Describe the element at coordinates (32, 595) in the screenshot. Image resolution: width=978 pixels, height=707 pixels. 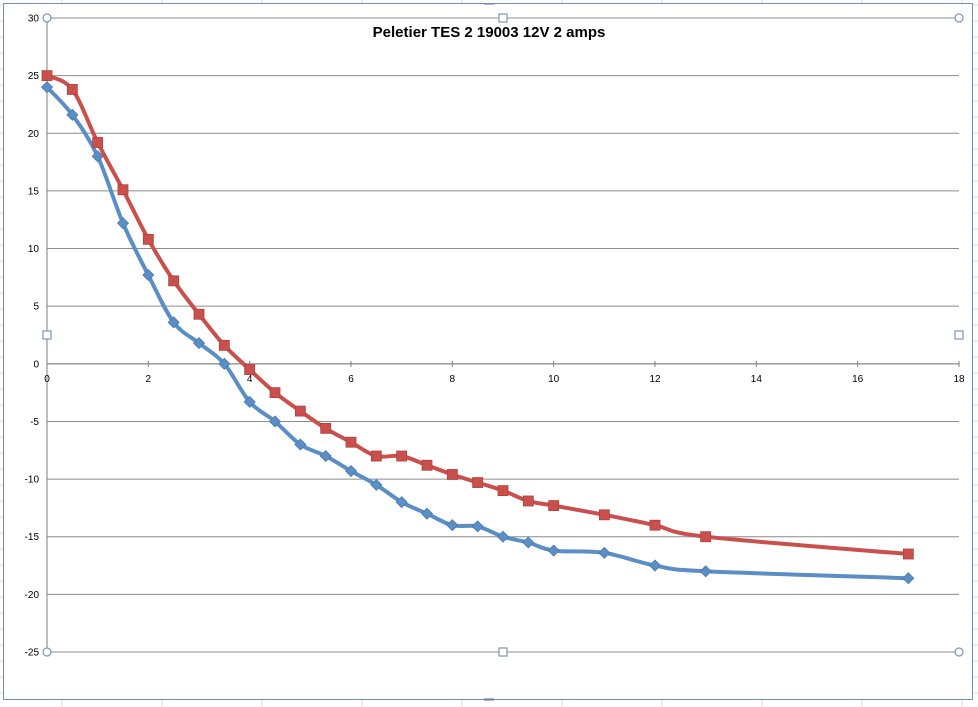
I see `y-tick-label: -20` at that location.